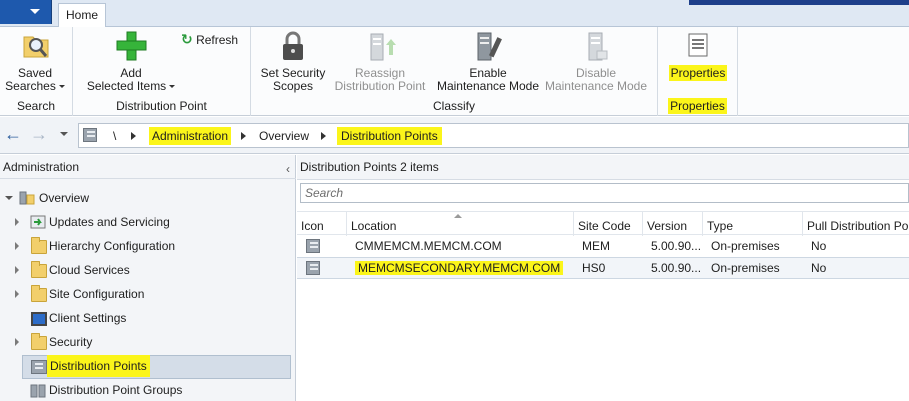  I want to click on sort-ascending-icon, so click(458, 216).